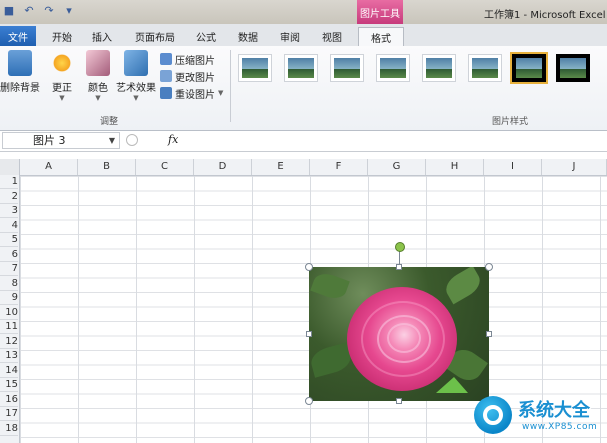  What do you see at coordinates (9, 342) in the screenshot?
I see `row-header: 12` at bounding box center [9, 342].